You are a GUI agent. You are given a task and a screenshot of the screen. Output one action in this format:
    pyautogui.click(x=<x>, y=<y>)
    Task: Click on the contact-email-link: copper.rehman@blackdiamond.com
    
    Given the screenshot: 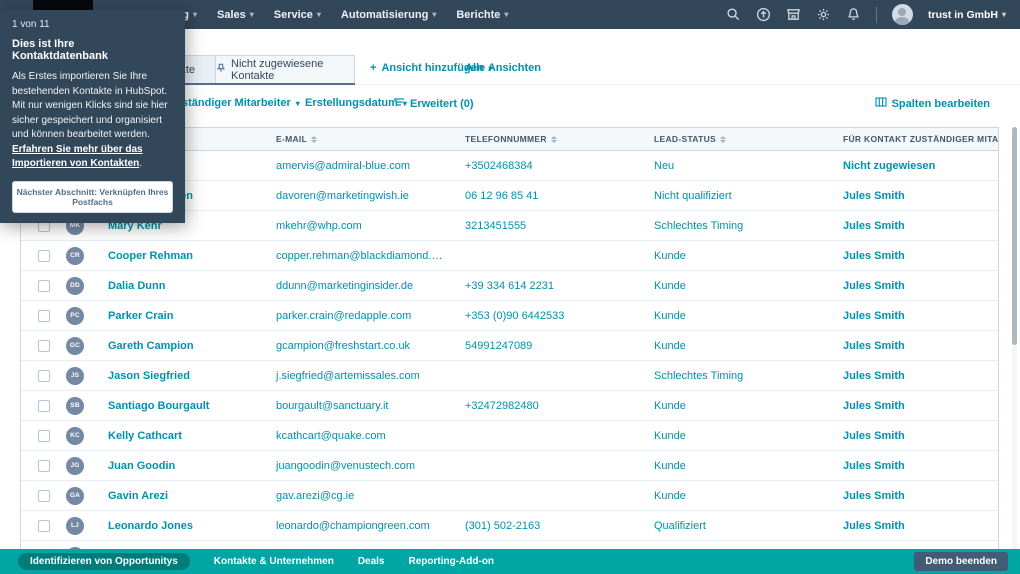 What is the action you would take?
    pyautogui.click(x=350, y=256)
    